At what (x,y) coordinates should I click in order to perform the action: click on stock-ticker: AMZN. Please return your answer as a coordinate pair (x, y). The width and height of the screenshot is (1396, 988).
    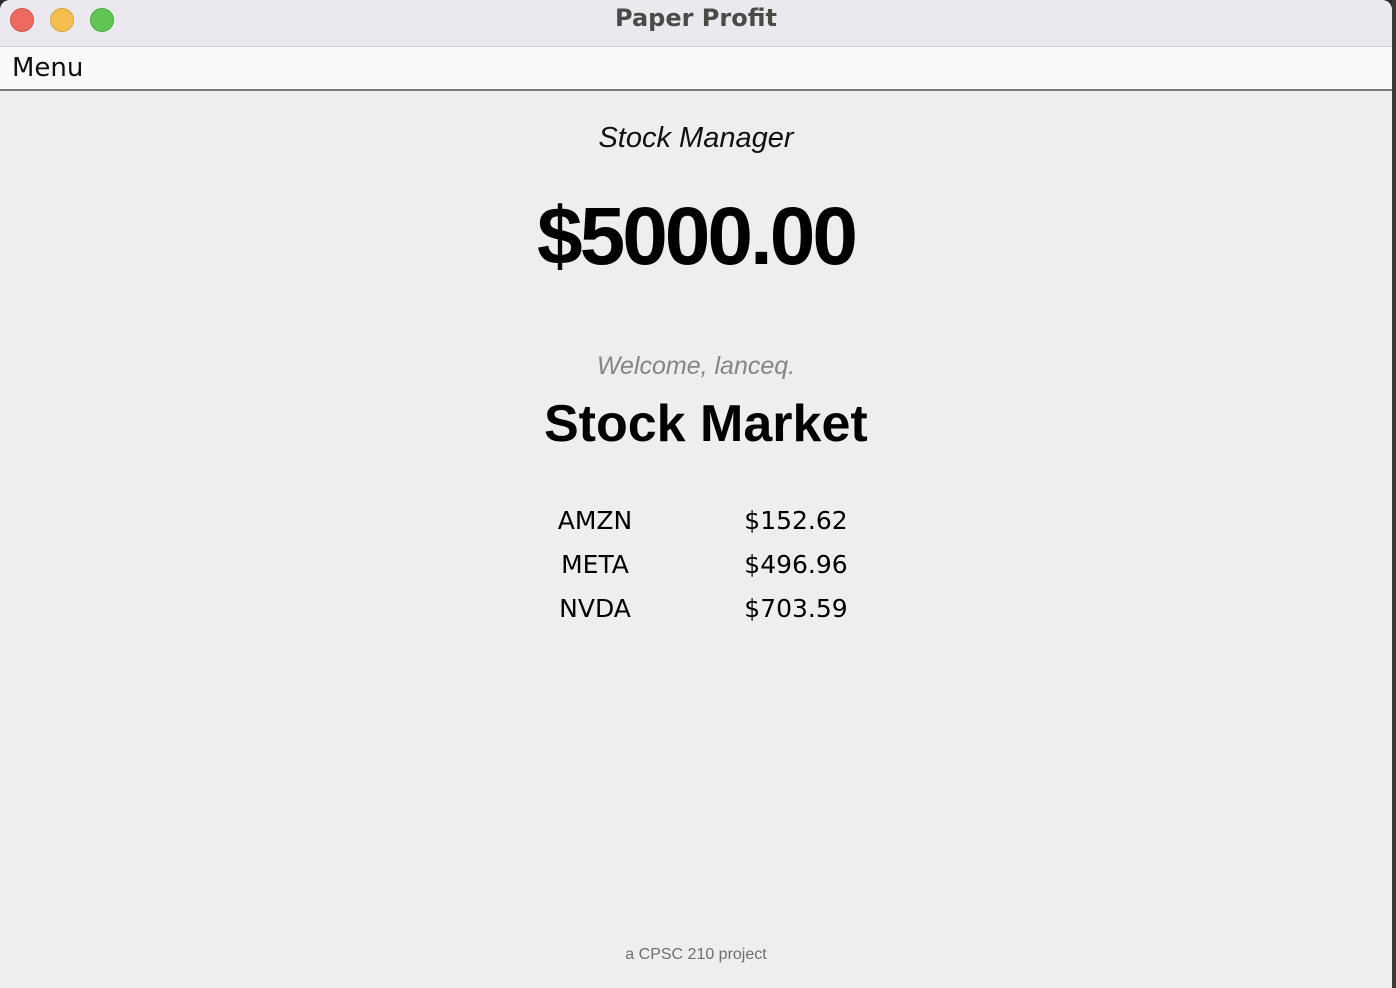
    Looking at the image, I should click on (595, 520).